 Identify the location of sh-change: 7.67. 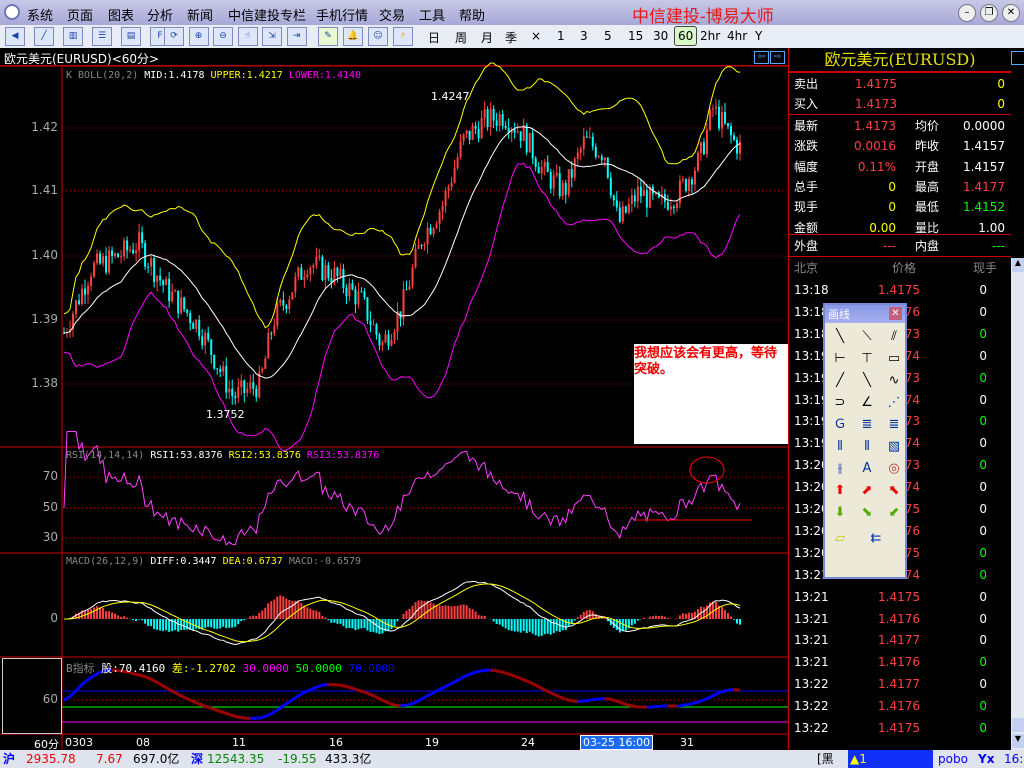
(109, 759).